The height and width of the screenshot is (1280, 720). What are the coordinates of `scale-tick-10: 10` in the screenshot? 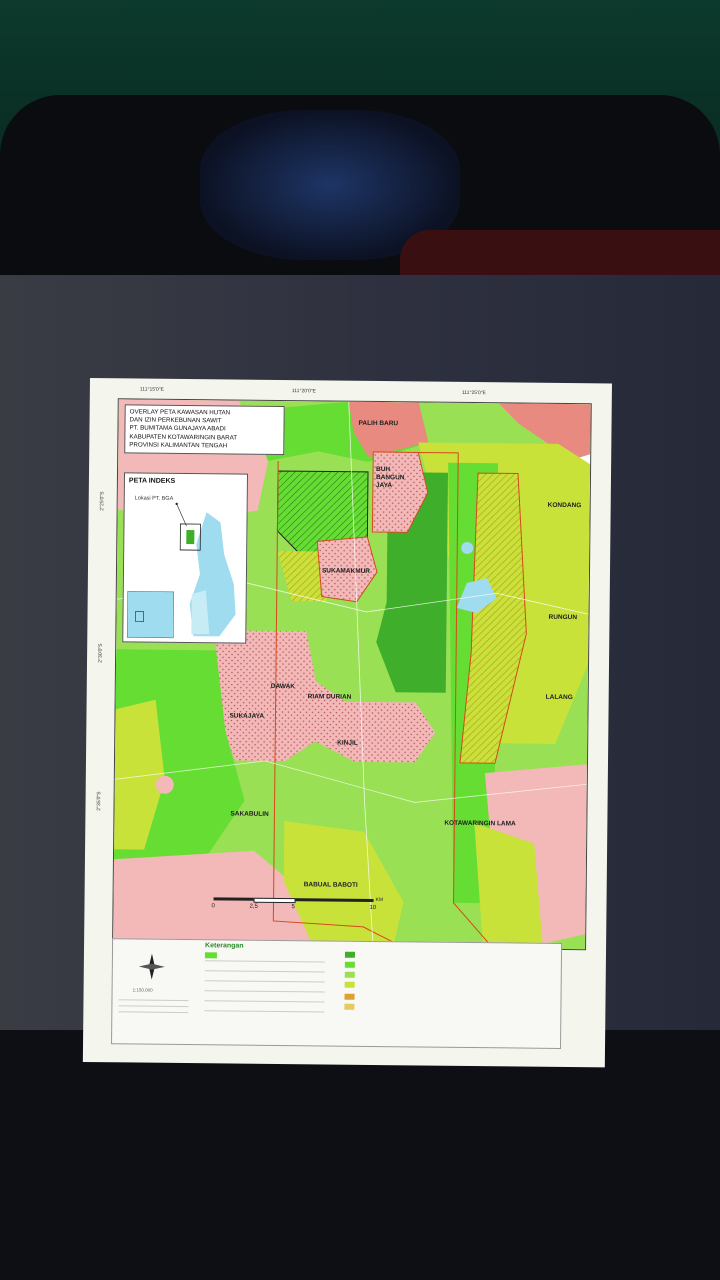 It's located at (373, 908).